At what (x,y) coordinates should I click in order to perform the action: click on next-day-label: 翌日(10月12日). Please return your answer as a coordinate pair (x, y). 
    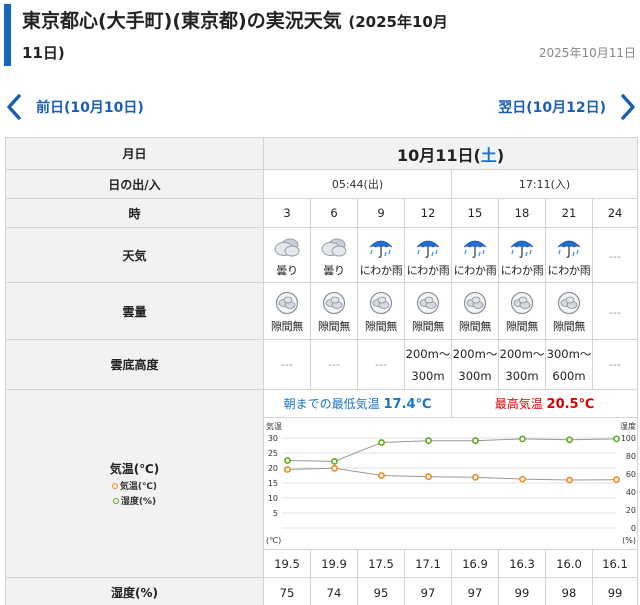
    Looking at the image, I should click on (552, 108).